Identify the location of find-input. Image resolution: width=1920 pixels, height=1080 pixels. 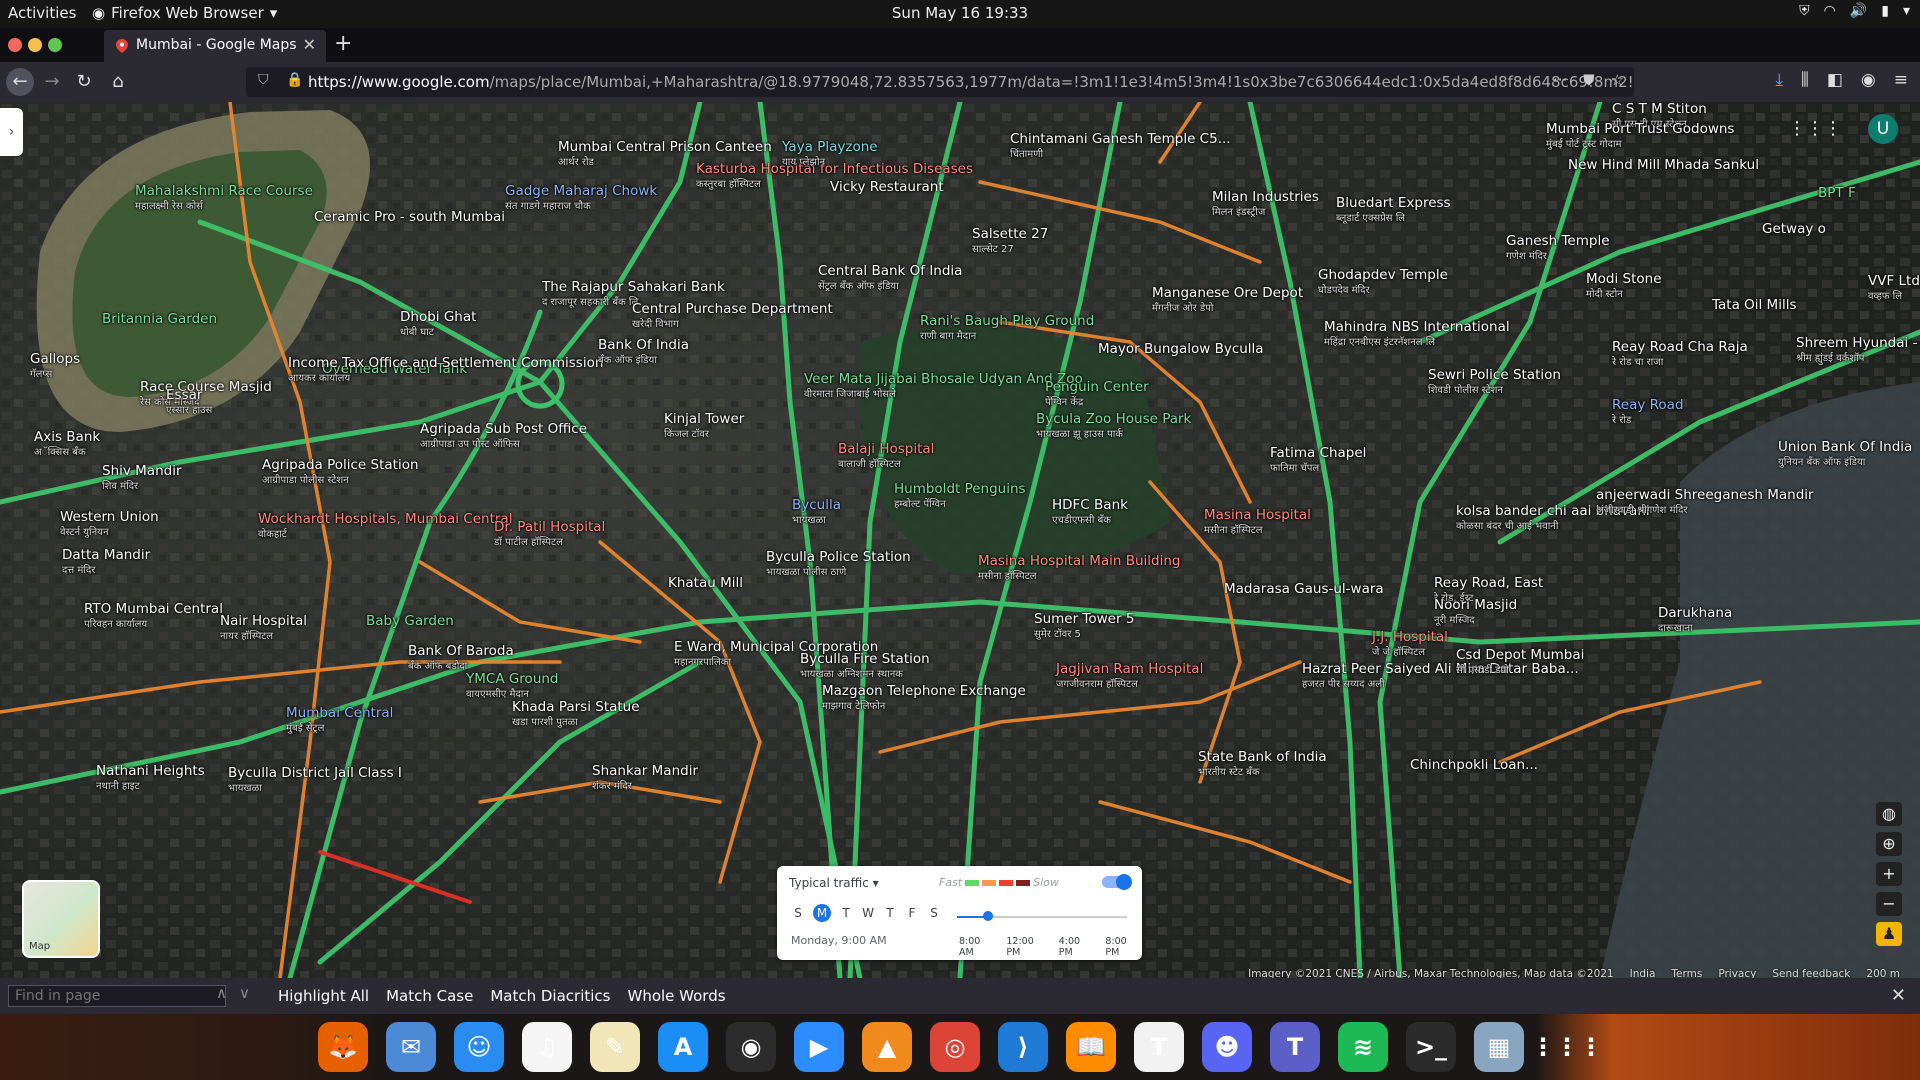
(117, 996).